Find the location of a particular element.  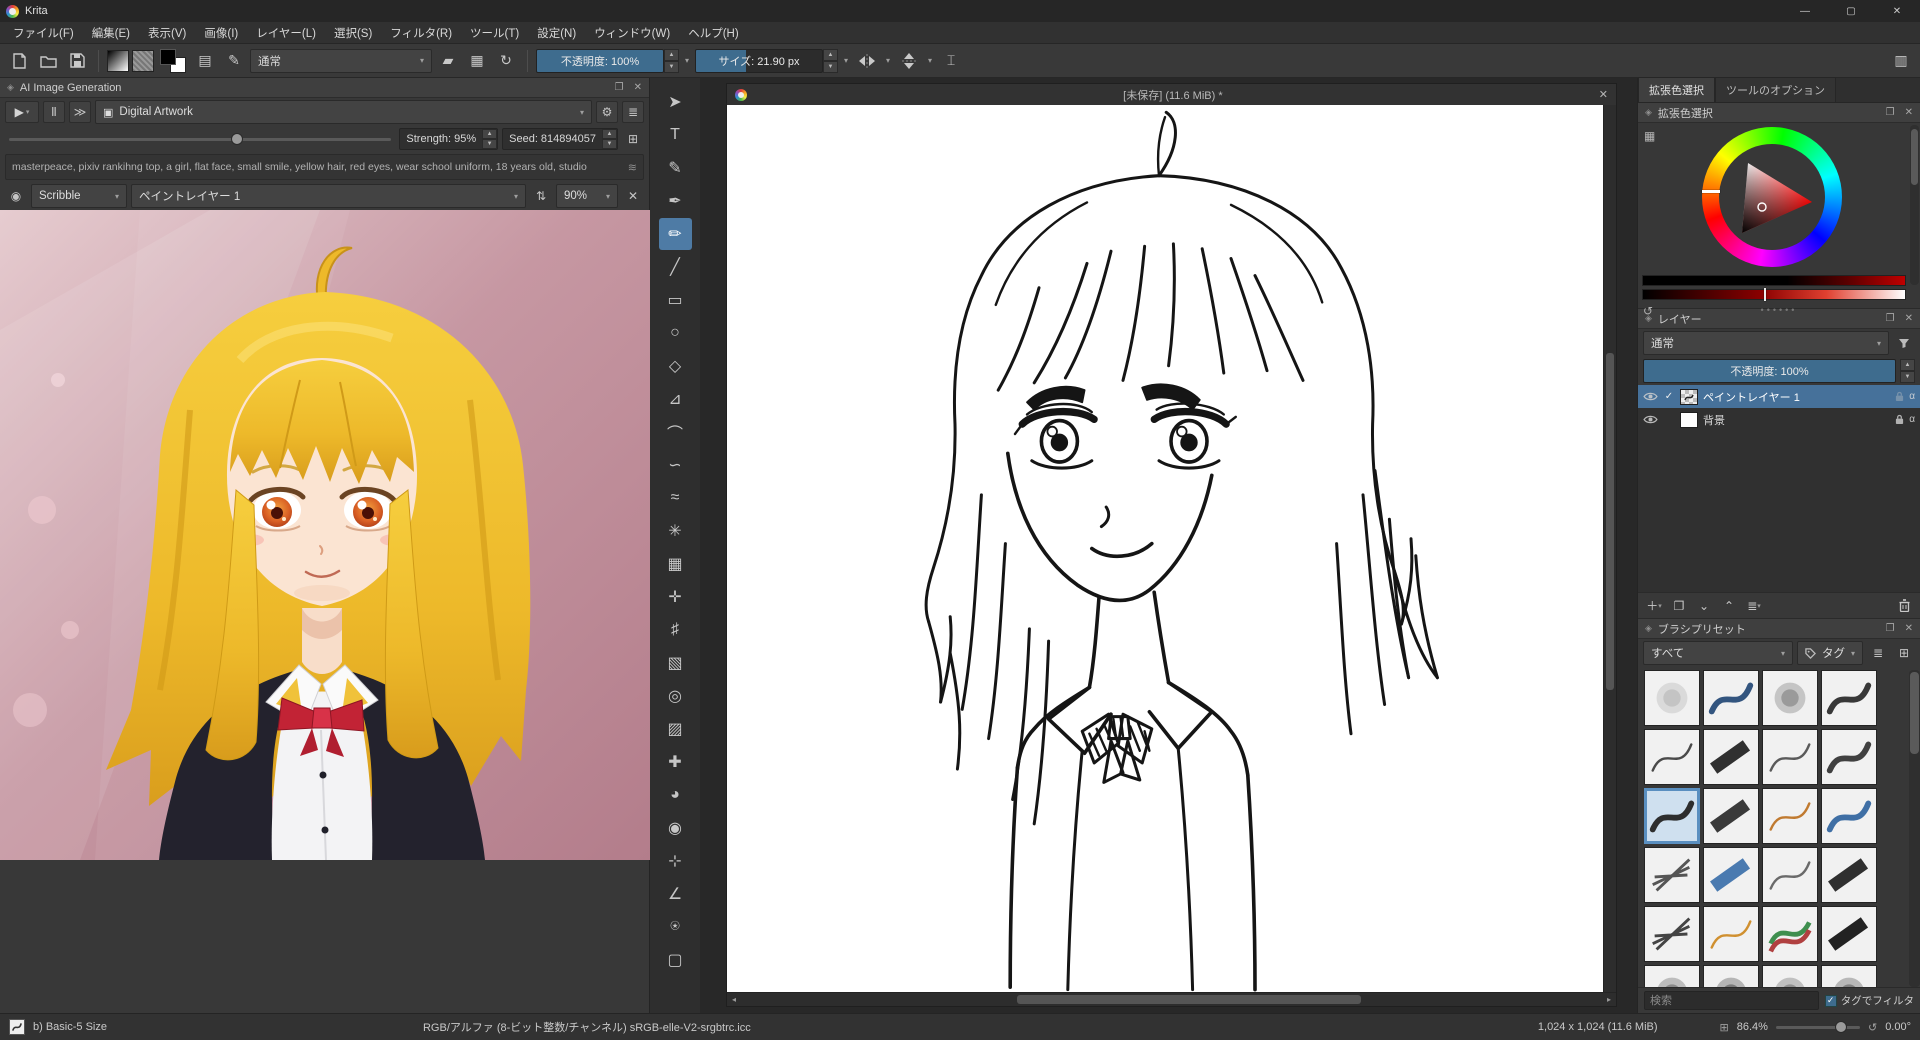

menu-select: 選択(S) is located at coordinates (353, 33).